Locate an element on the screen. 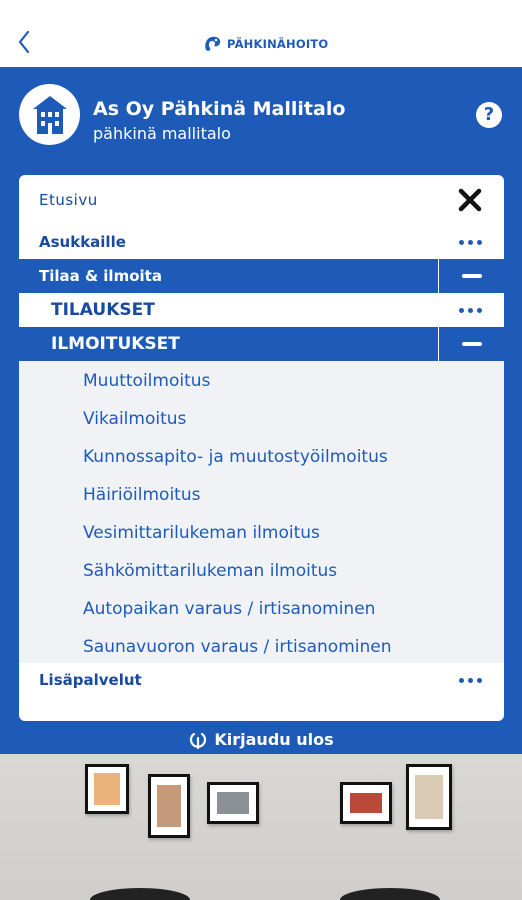 Image resolution: width=522 pixels, height=900 pixels. brand-logo: PÄHKINÄHOITO is located at coordinates (265, 44).